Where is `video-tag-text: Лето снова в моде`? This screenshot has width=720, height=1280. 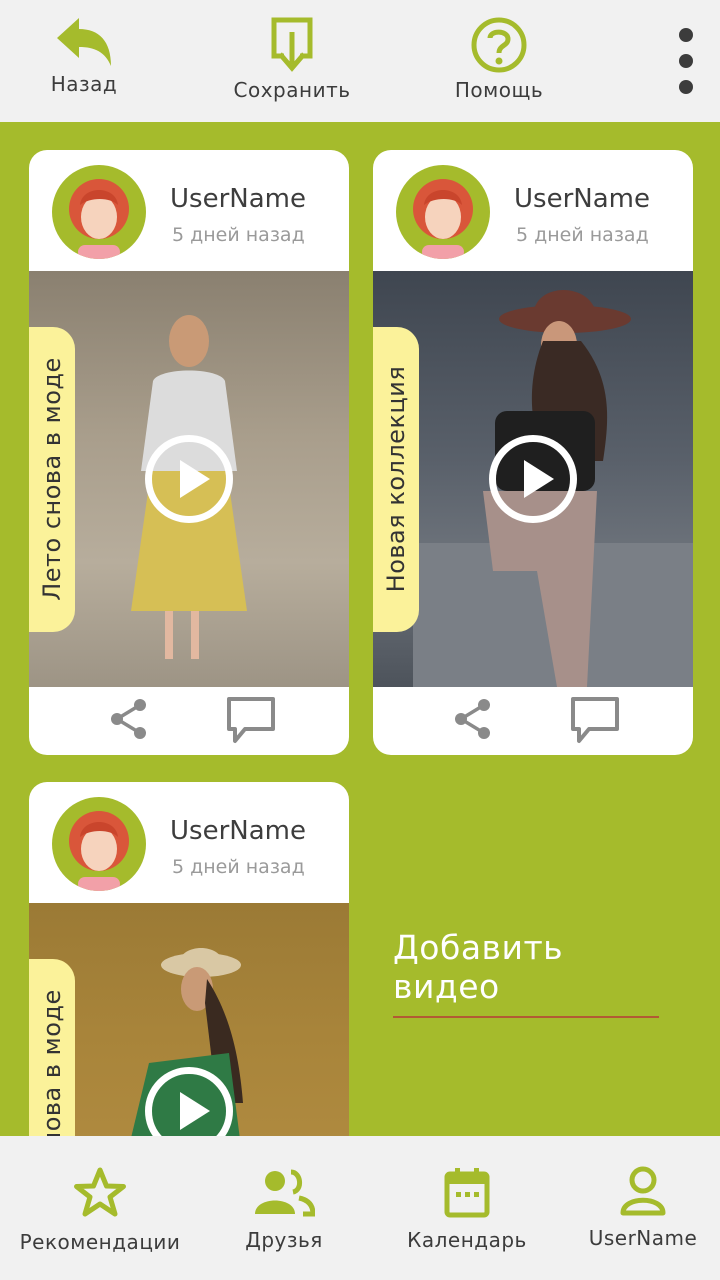
video-tag-text: Лето снова в моде is located at coordinates (52, 479).